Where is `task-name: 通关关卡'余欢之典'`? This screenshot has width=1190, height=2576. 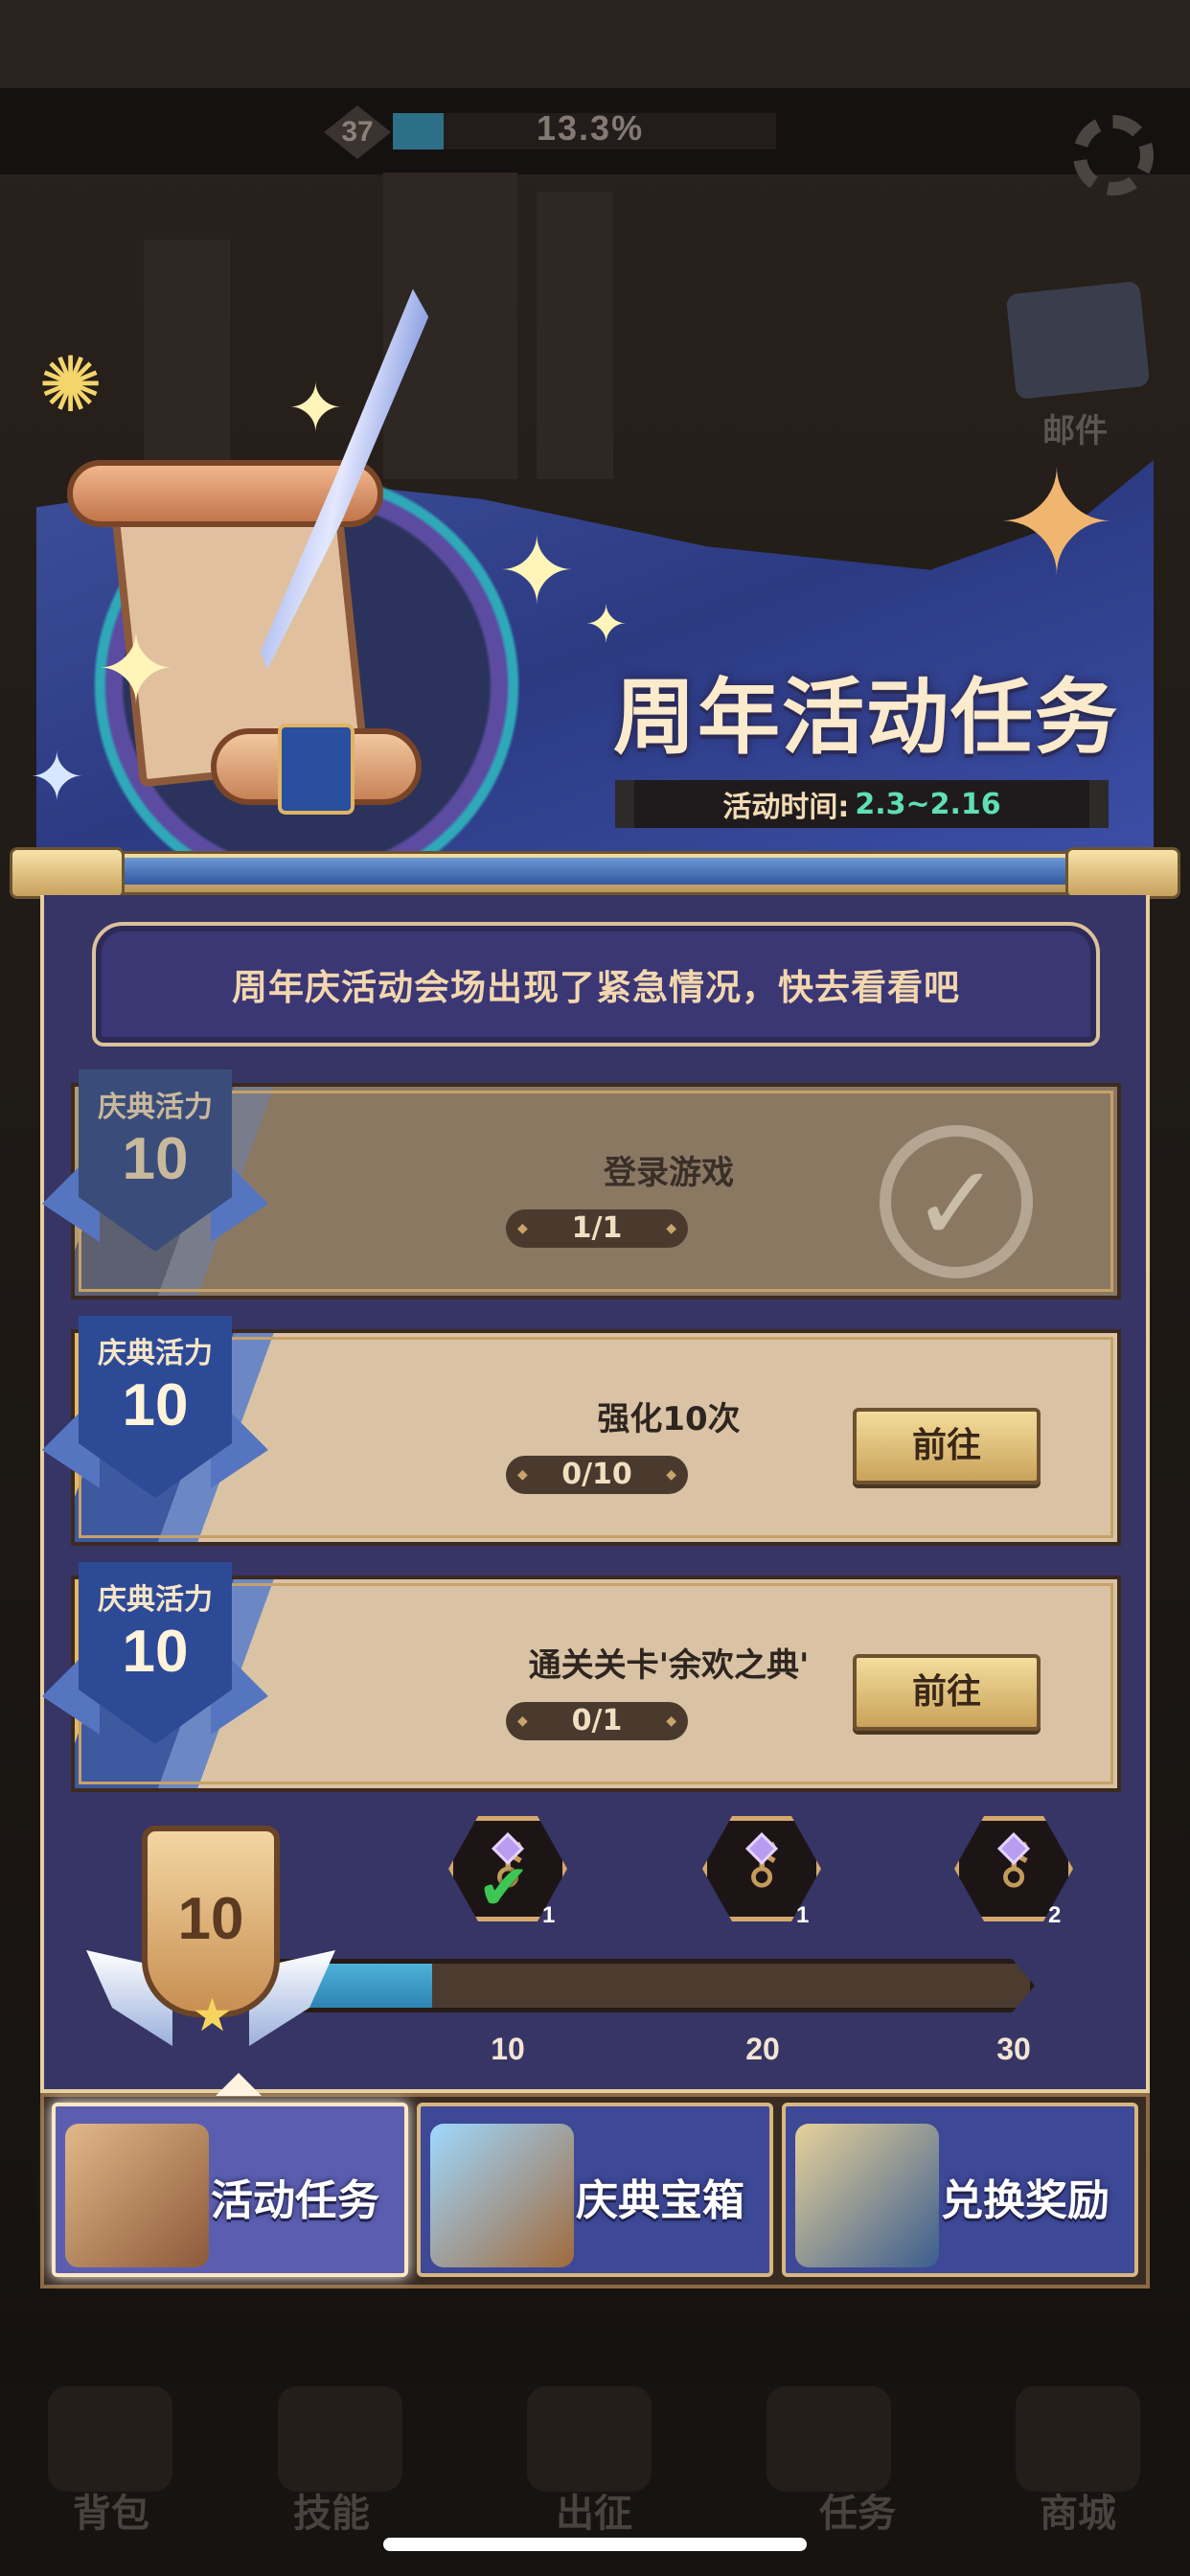 task-name: 通关关卡'余欢之典' is located at coordinates (669, 1665).